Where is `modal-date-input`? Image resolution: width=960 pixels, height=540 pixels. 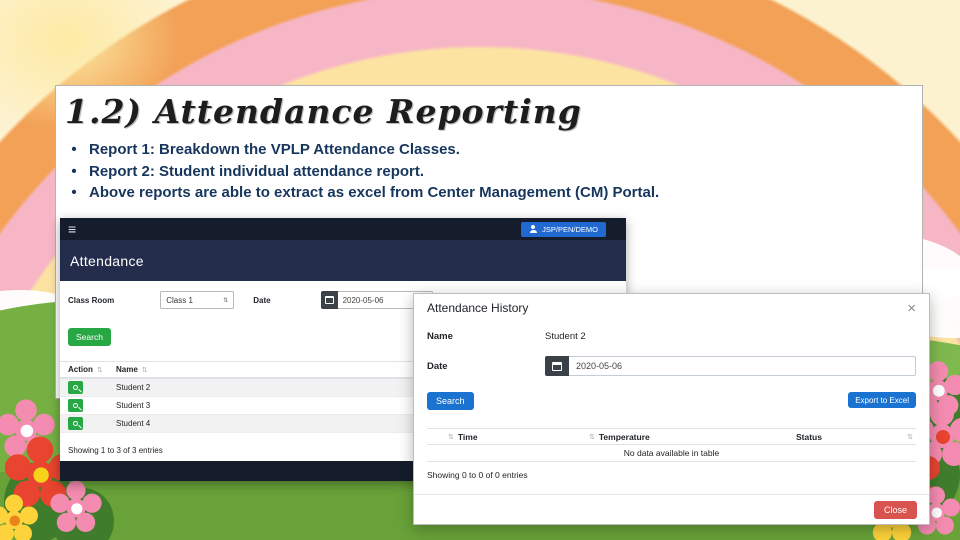 modal-date-input is located at coordinates (742, 366).